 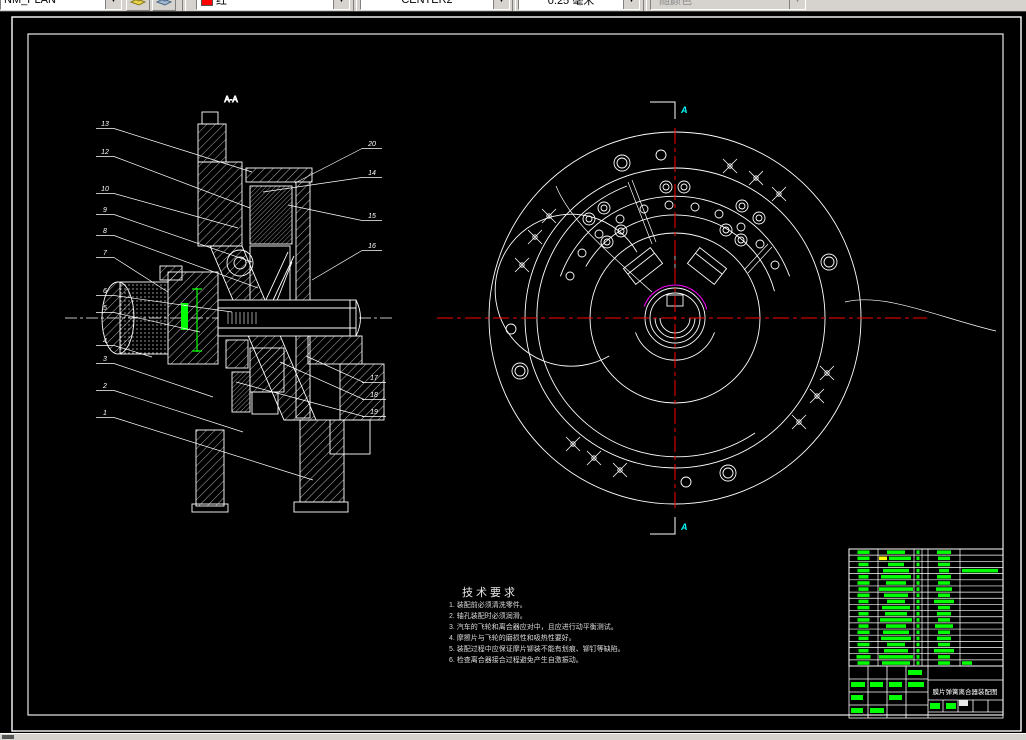 I want to click on command-line-icon, so click(x=8, y=737).